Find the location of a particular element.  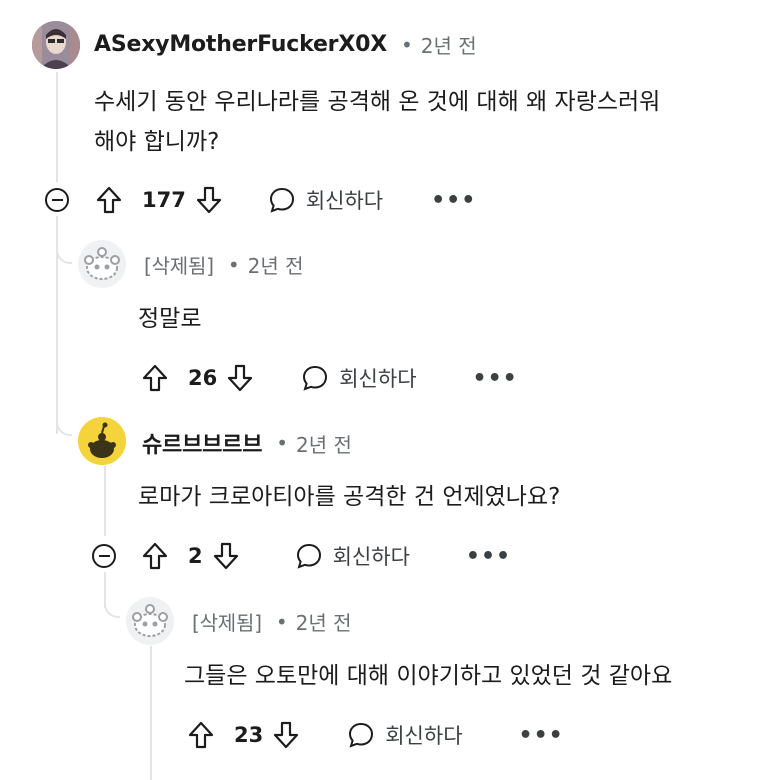

comment-body: 수세기 동안 우리나라를 공격해 온 것에 대해 왜 자랑스러워 해야 합니까? is located at coordinates (377, 122).